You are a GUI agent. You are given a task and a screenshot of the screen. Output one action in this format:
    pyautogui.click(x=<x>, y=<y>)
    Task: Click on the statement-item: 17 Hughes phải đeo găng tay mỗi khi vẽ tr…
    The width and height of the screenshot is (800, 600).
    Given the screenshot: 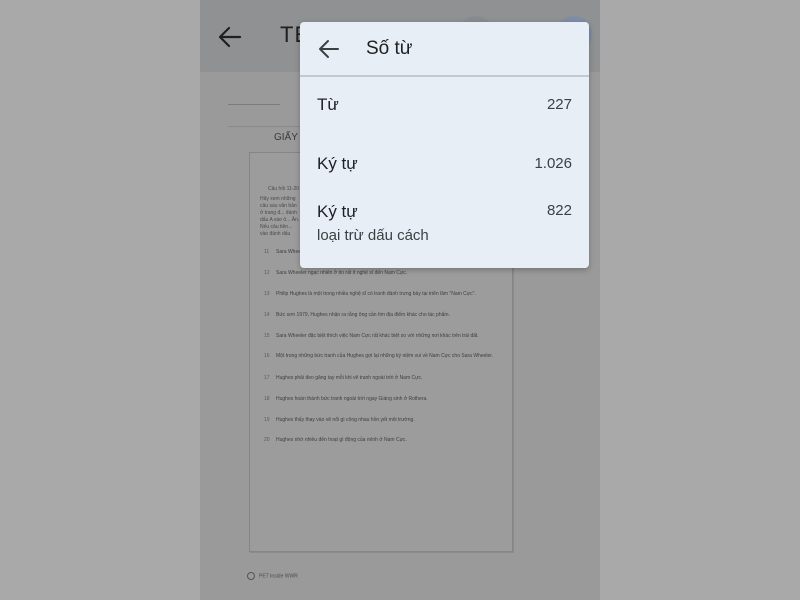 What is the action you would take?
    pyautogui.click(x=343, y=378)
    